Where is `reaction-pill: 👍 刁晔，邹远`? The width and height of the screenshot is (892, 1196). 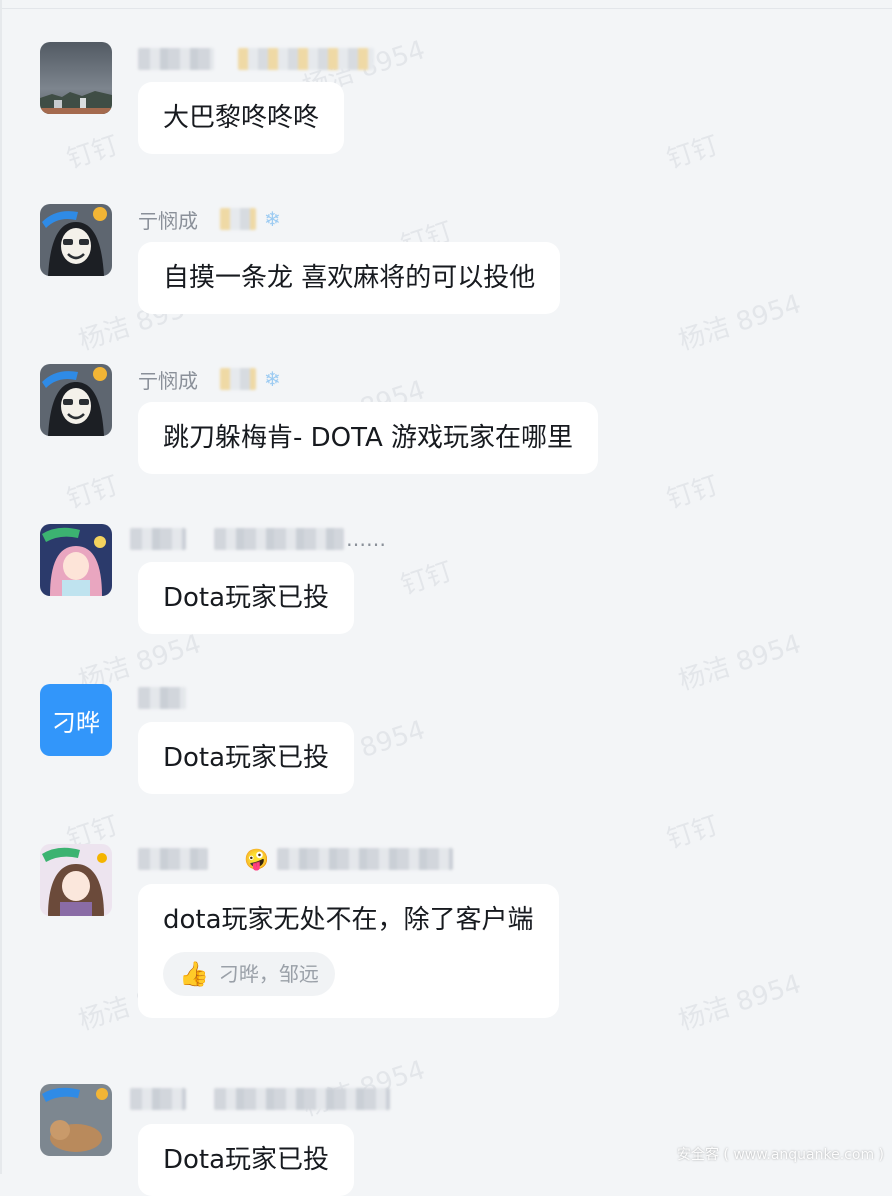 reaction-pill: 👍 刁晔，邹远 is located at coordinates (249, 974).